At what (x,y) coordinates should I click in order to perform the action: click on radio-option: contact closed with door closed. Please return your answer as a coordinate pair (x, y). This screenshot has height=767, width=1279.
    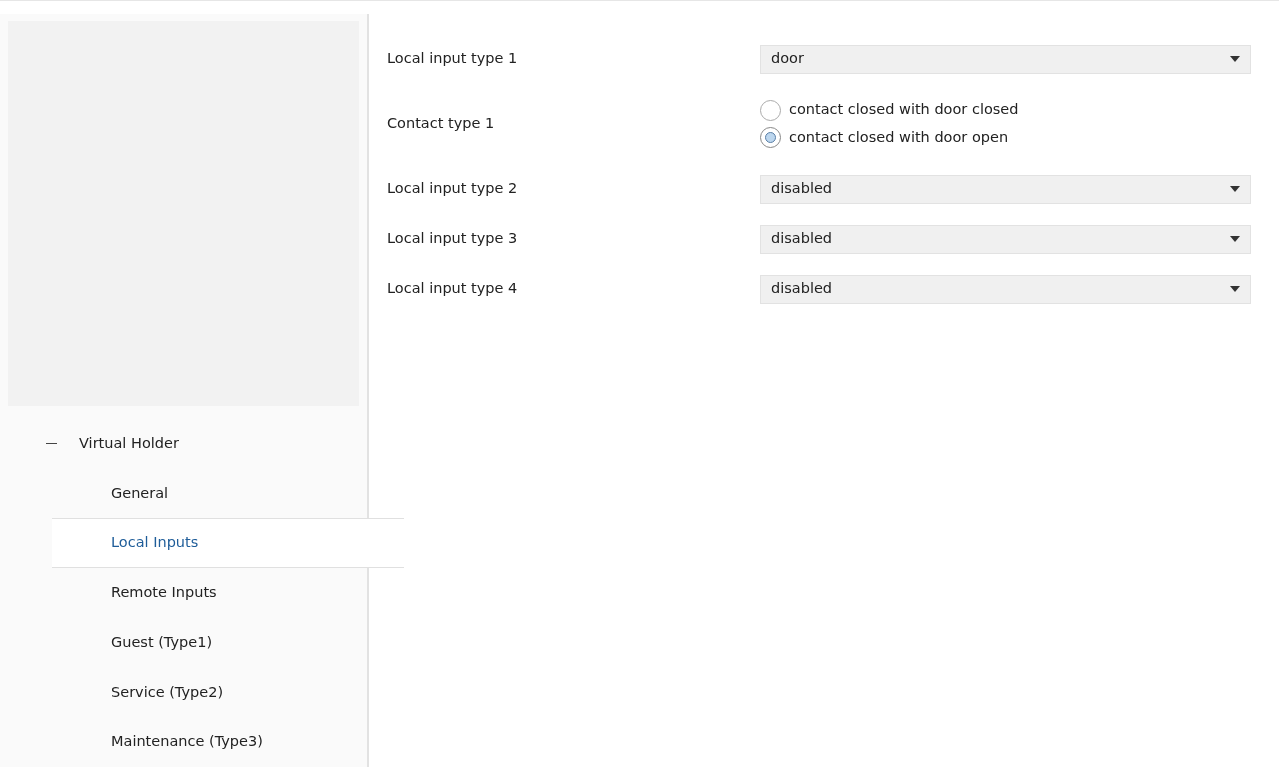
    Looking at the image, I should click on (889, 110).